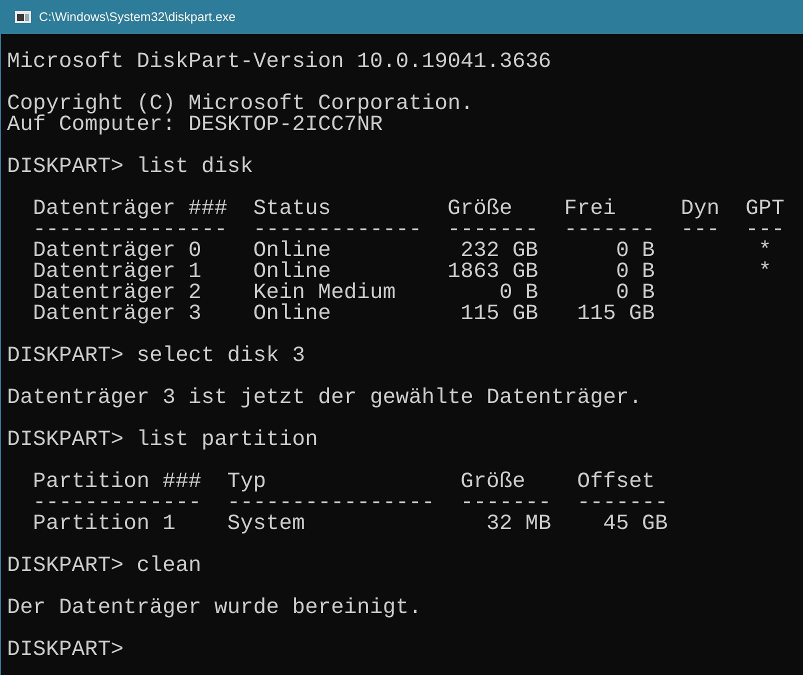  Describe the element at coordinates (292, 209) in the screenshot. I see `column-header: Status` at that location.